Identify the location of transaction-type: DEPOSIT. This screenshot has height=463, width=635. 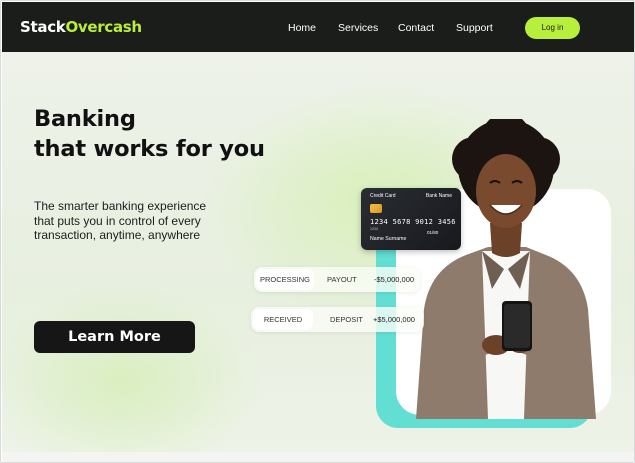
(346, 319).